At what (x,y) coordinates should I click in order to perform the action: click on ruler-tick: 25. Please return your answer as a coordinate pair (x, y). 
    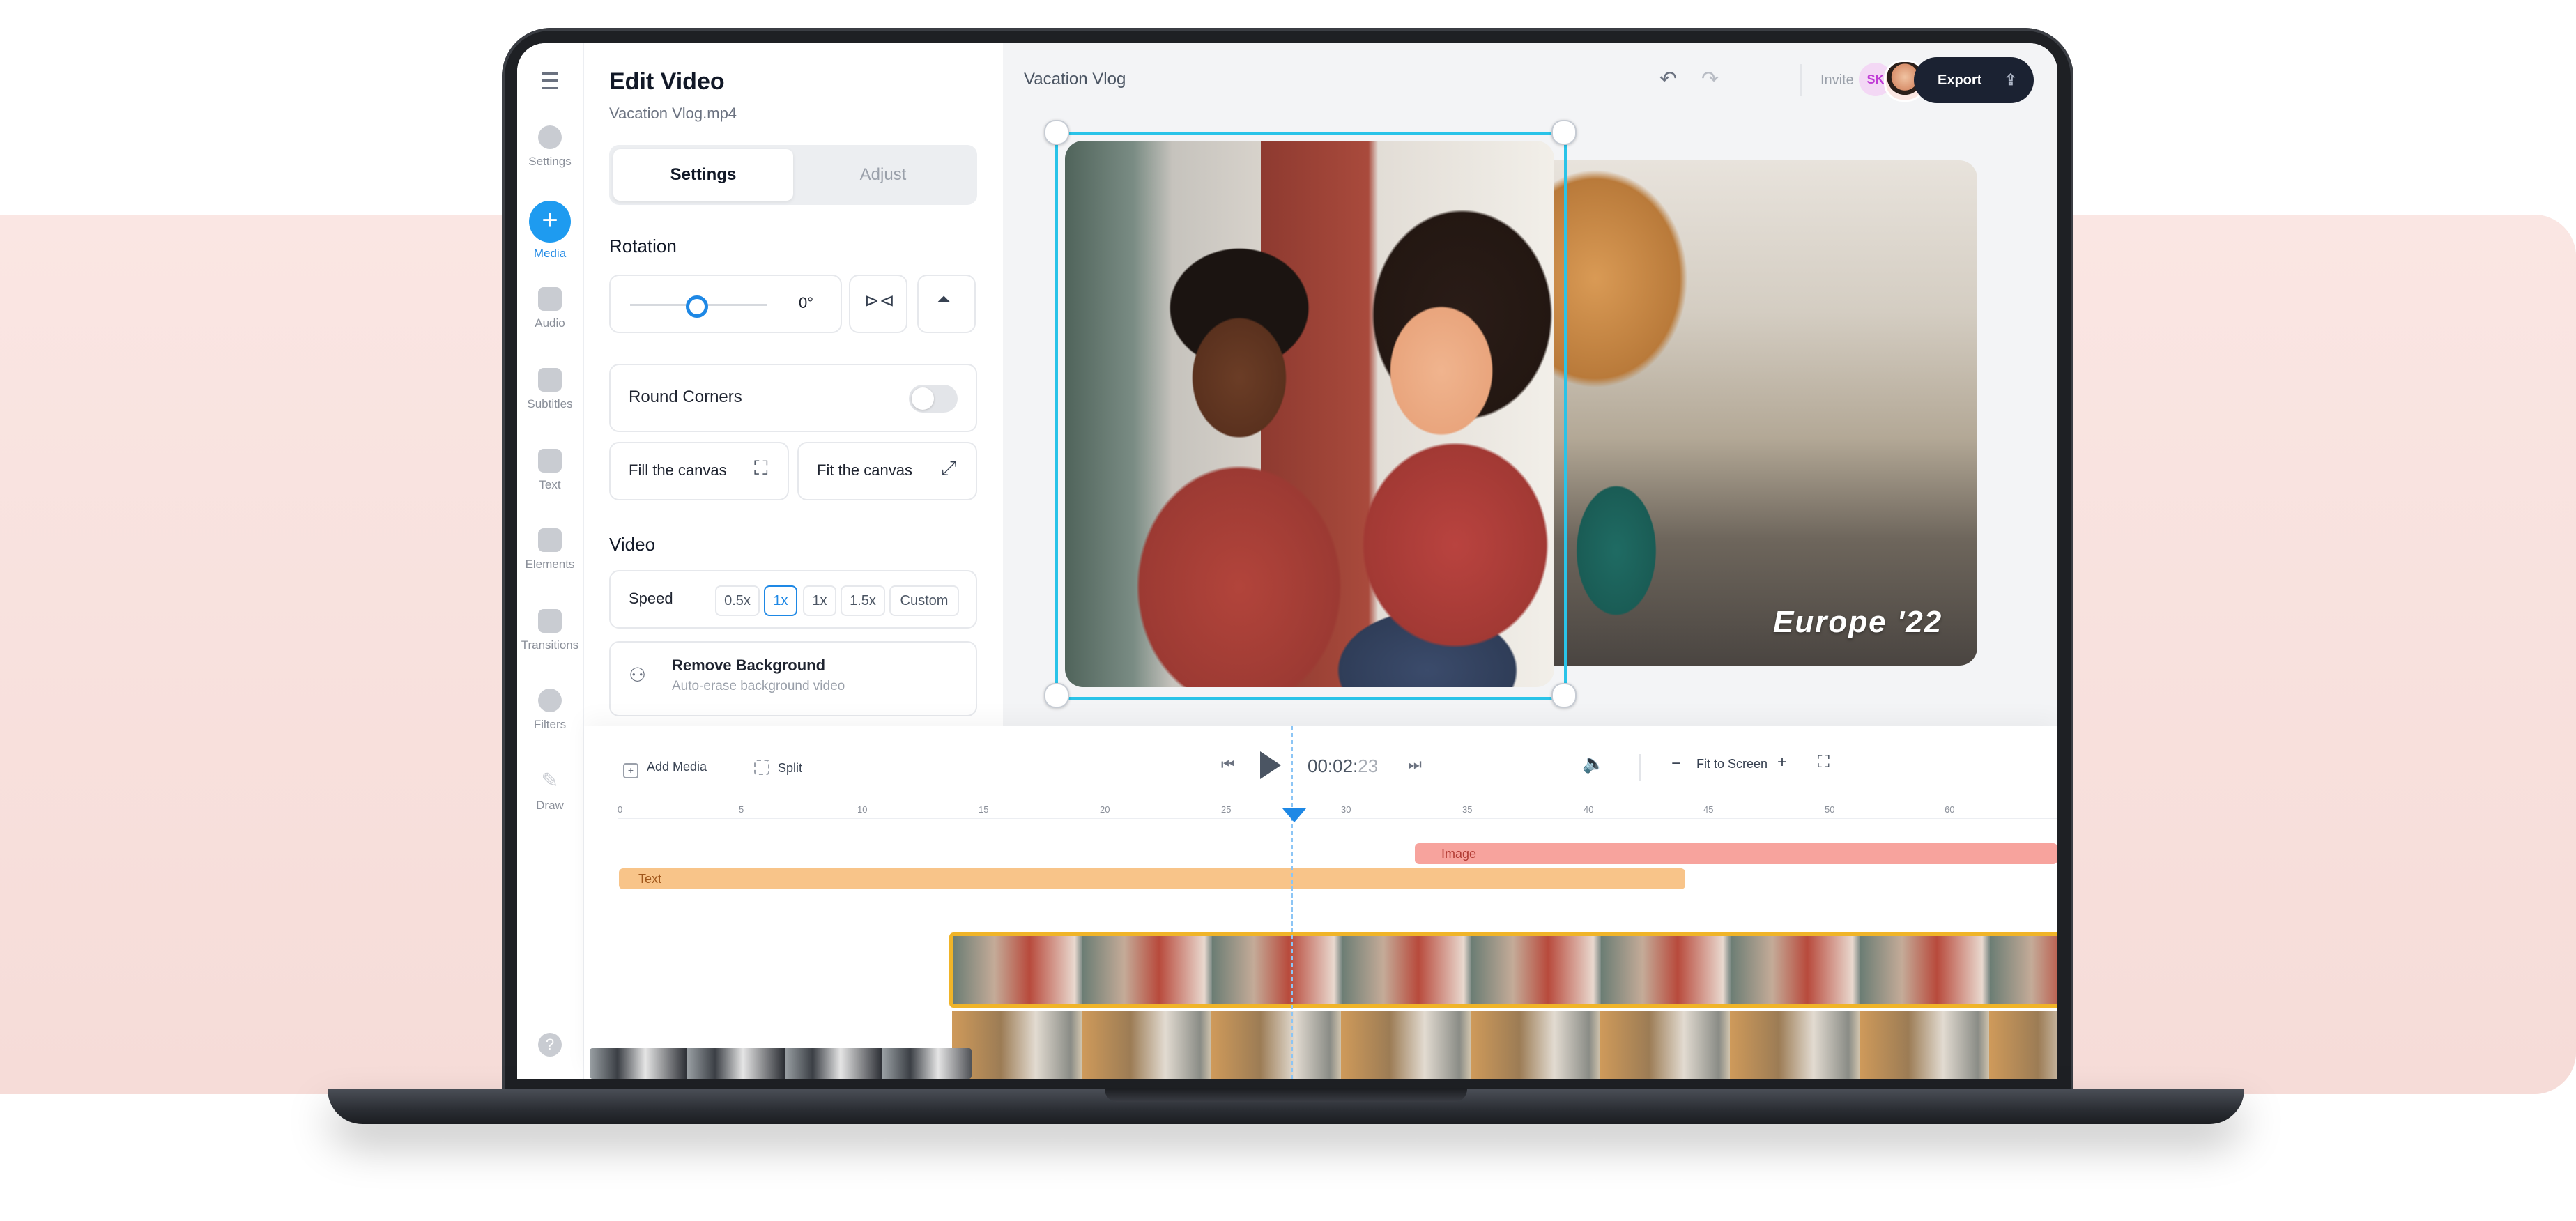
    Looking at the image, I should click on (1226, 809).